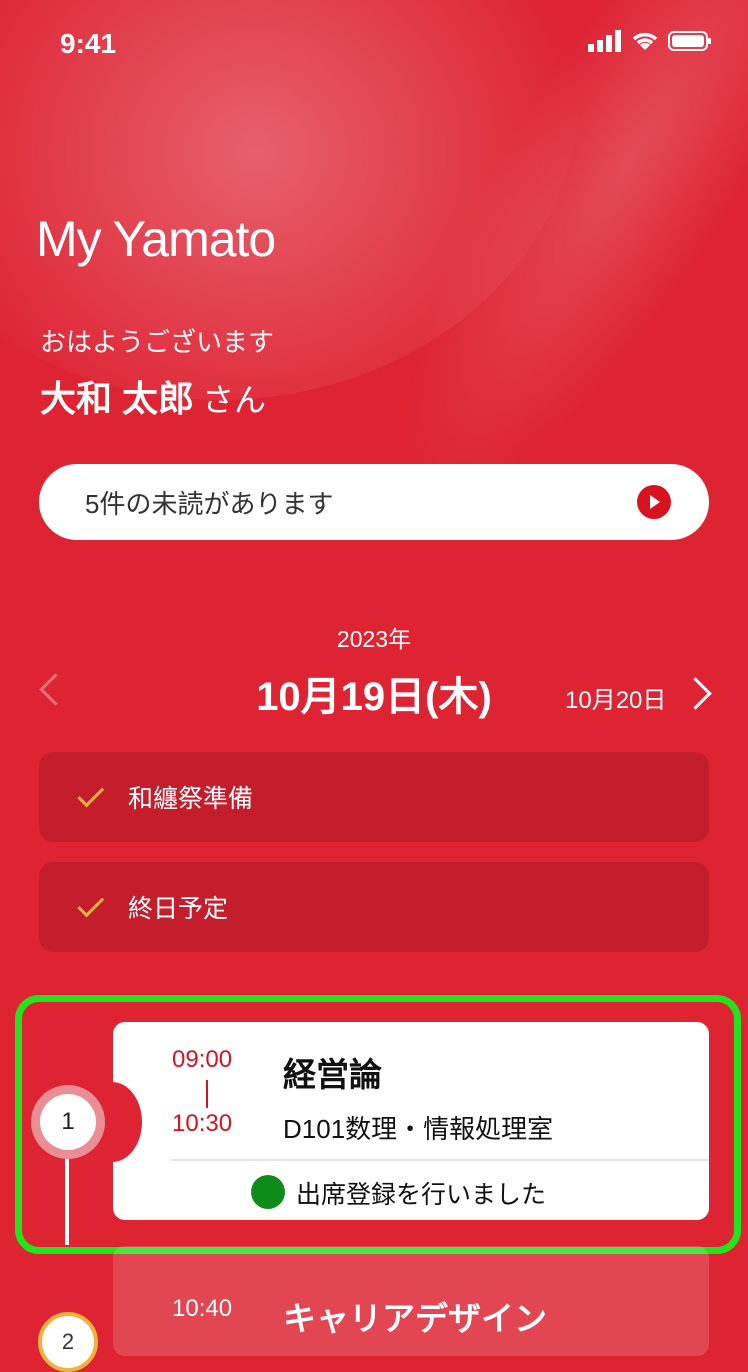  I want to click on class-title: キャリアデザイン, so click(415, 1318).